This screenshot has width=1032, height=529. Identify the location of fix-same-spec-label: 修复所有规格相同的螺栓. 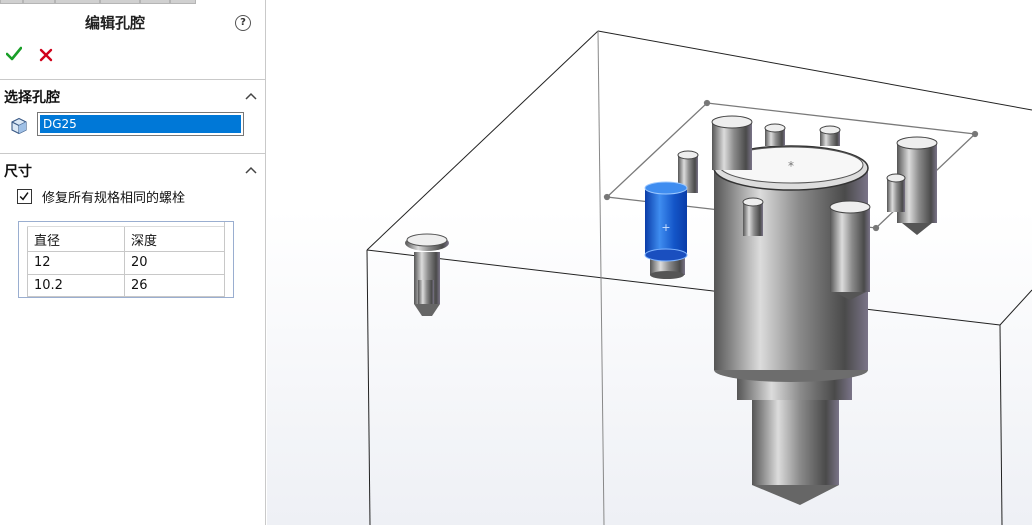
(114, 198).